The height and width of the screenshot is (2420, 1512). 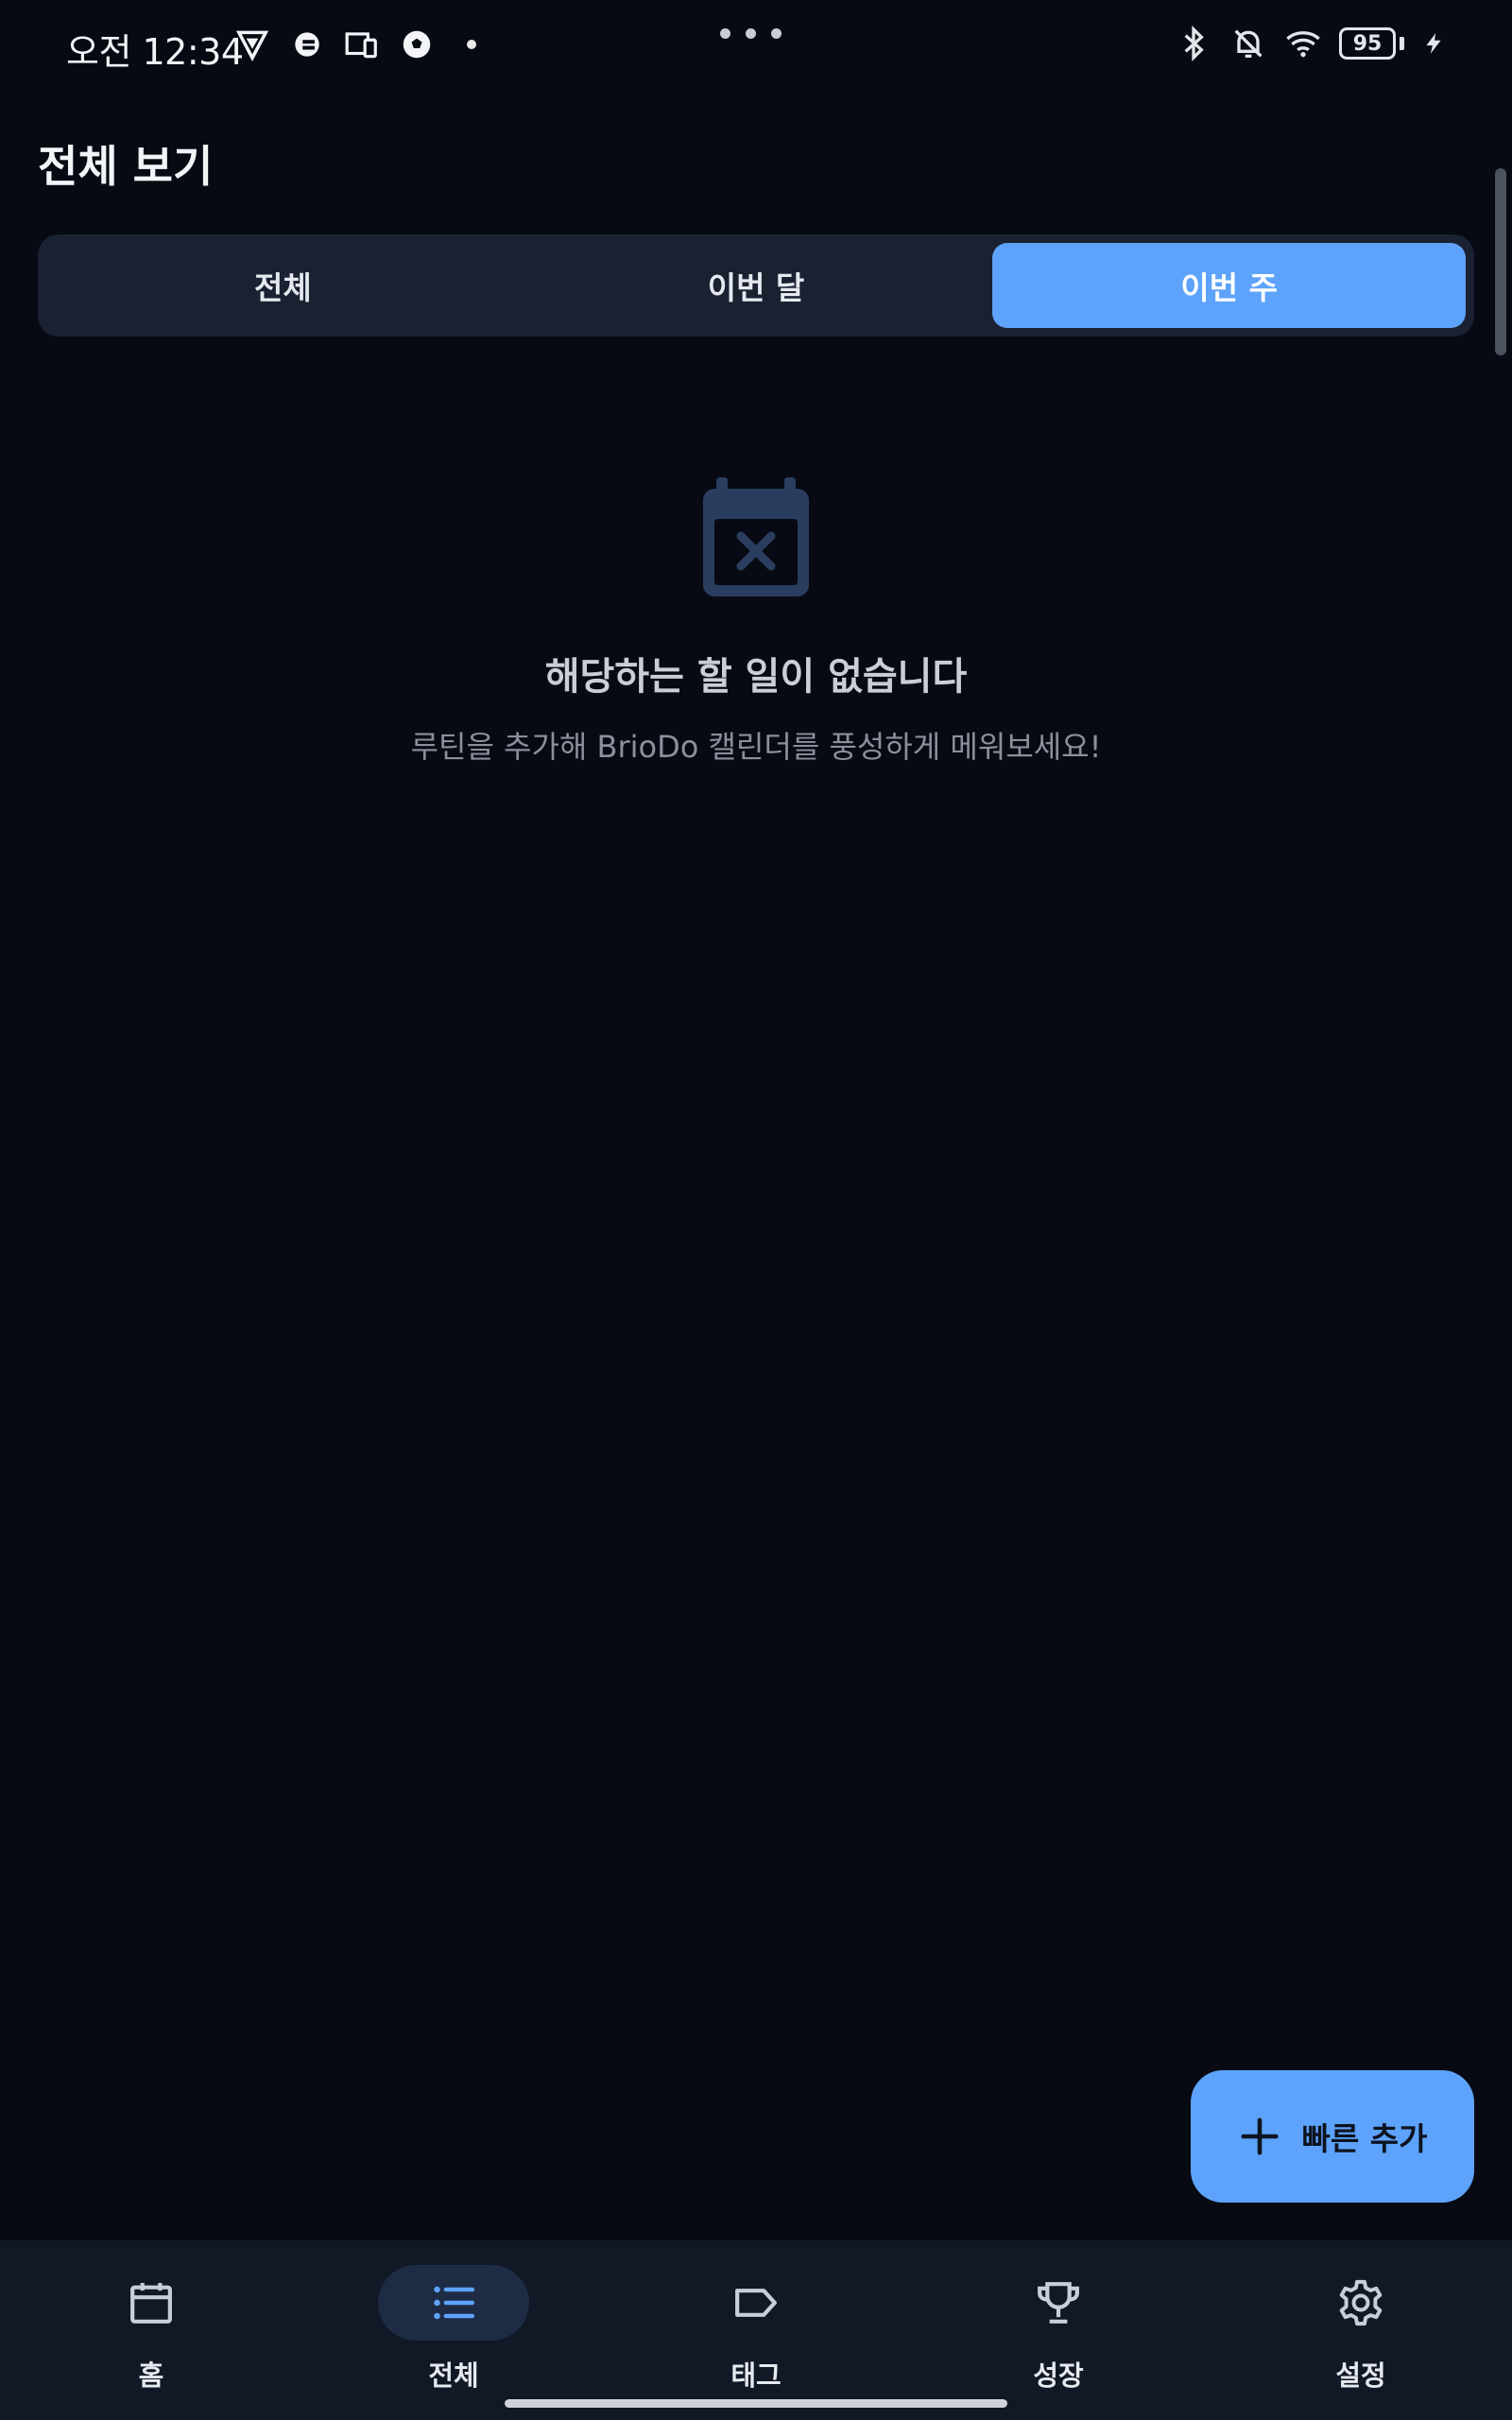 What do you see at coordinates (252, 45) in the screenshot?
I see `vpn-shield-icon` at bounding box center [252, 45].